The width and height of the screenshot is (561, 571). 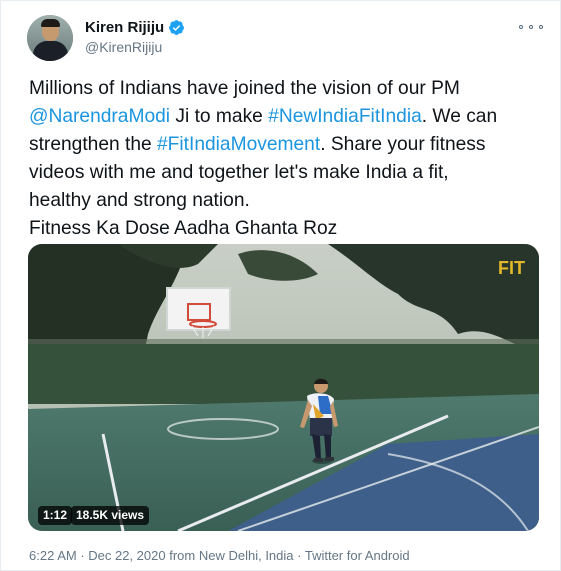 What do you see at coordinates (345, 116) in the screenshot?
I see `hashtag-link: #NewIndiaFitIndia` at bounding box center [345, 116].